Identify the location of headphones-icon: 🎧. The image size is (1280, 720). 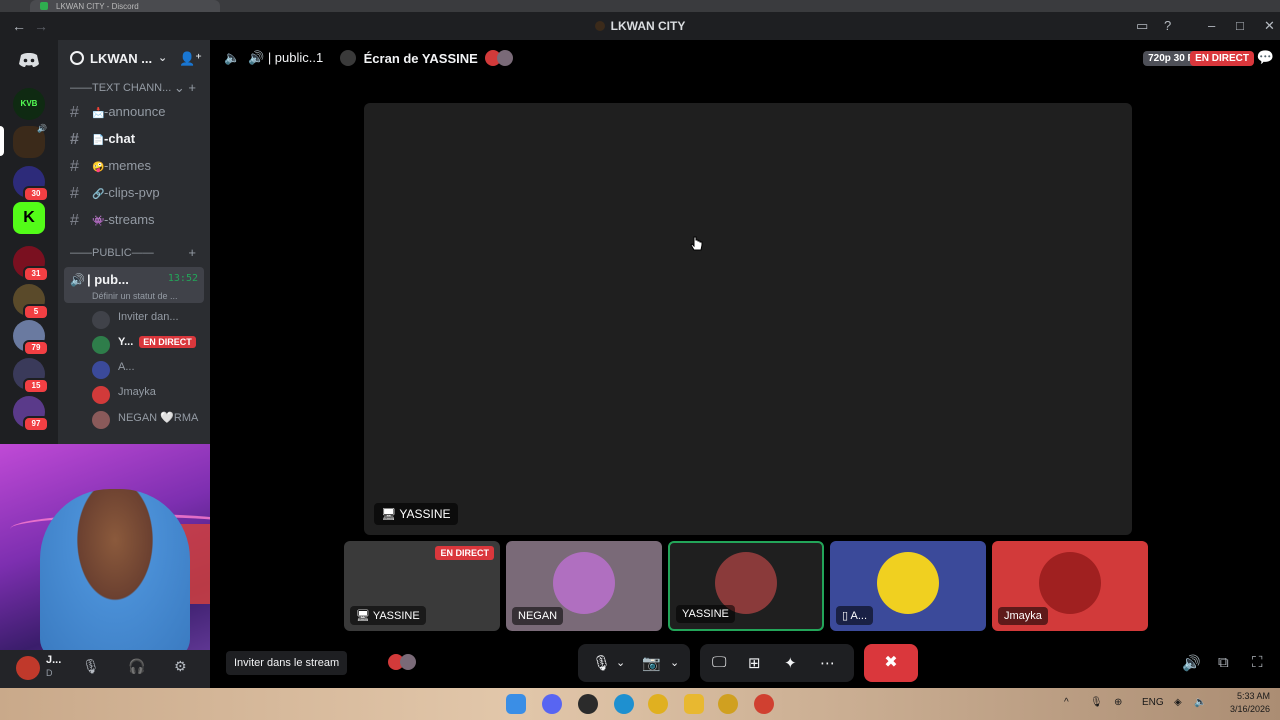
(136, 666).